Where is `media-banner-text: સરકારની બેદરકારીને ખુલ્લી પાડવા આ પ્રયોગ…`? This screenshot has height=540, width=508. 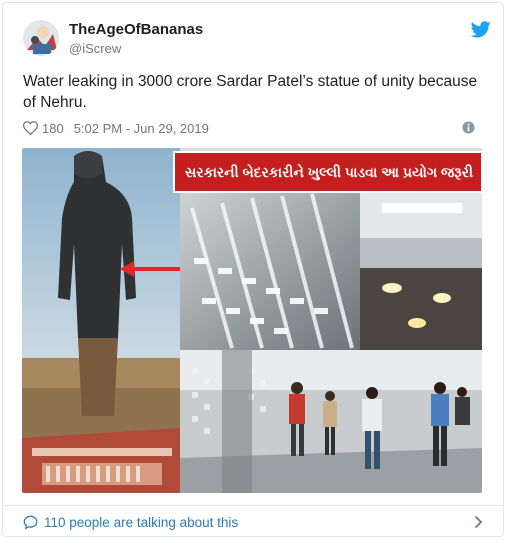
media-banner-text: સરકારની બેદરકારીને ખુલ્લી પાડવા આ પ્રયોગ… is located at coordinates (329, 172).